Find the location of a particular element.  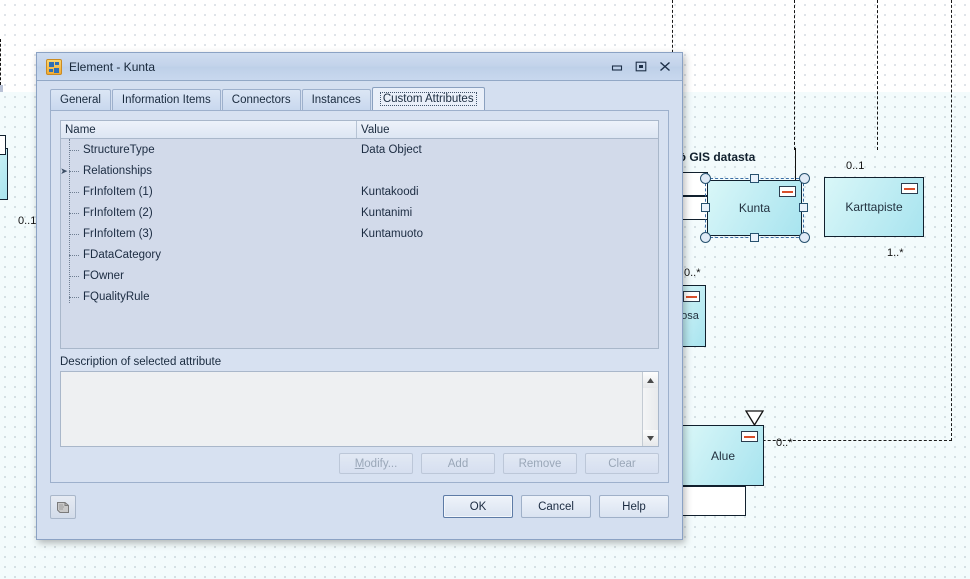

remove-button: Remove is located at coordinates (540, 463).